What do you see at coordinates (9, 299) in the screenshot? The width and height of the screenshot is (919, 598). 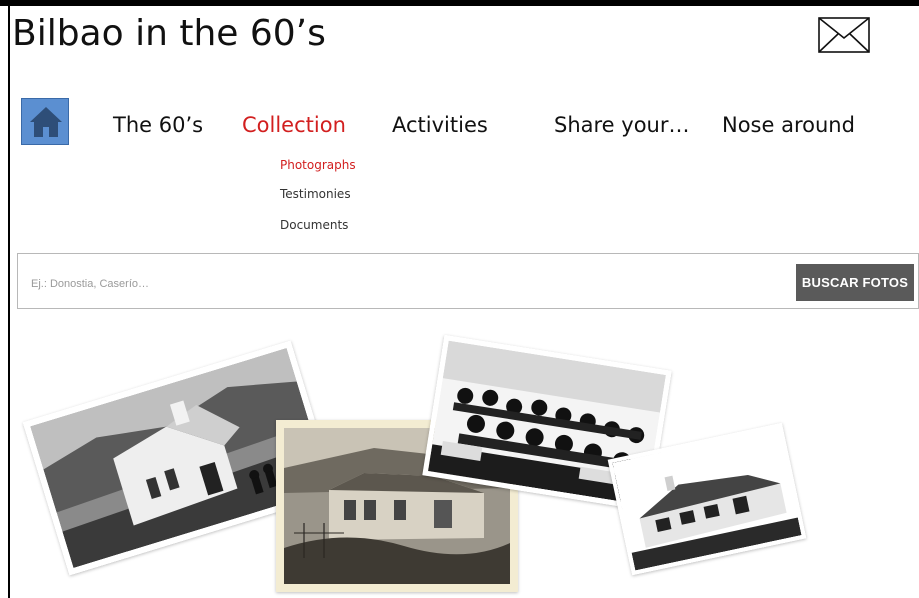 I see `left-border` at bounding box center [9, 299].